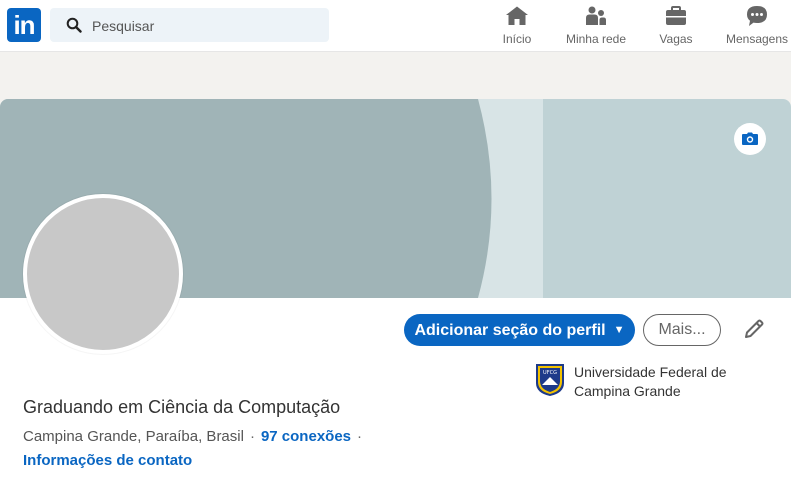 This screenshot has width=791, height=499. What do you see at coordinates (24, 25) in the screenshot?
I see `linkedin-logo: in` at bounding box center [24, 25].